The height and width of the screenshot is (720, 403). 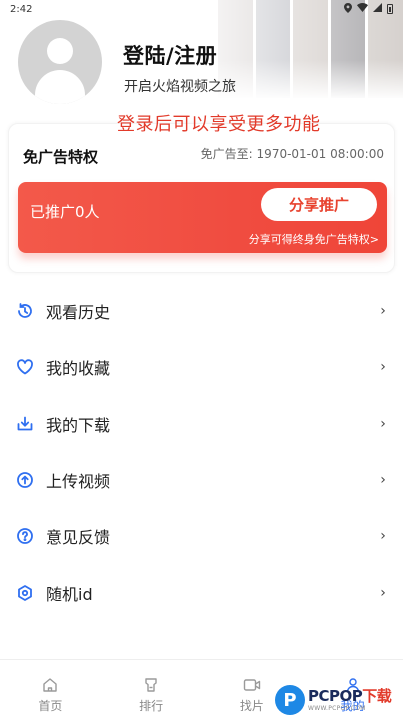 I want to click on menu-item-label: 意见反馈, so click(x=78, y=538).